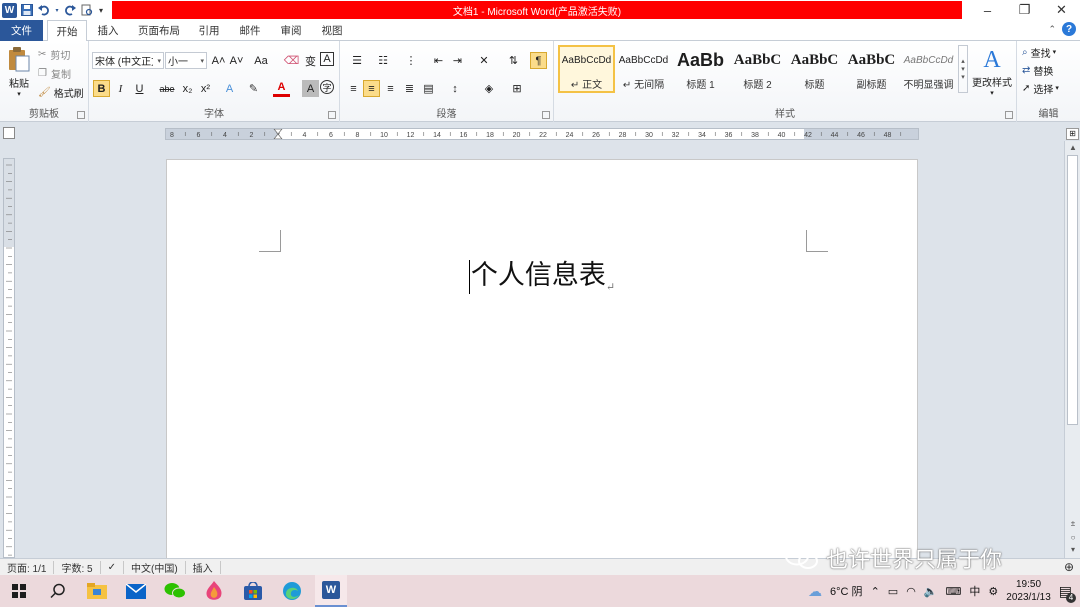 The height and width of the screenshot is (607, 1080). Describe the element at coordinates (438, 60) in the screenshot. I see `decrease-indent-icon: ⇤` at that location.